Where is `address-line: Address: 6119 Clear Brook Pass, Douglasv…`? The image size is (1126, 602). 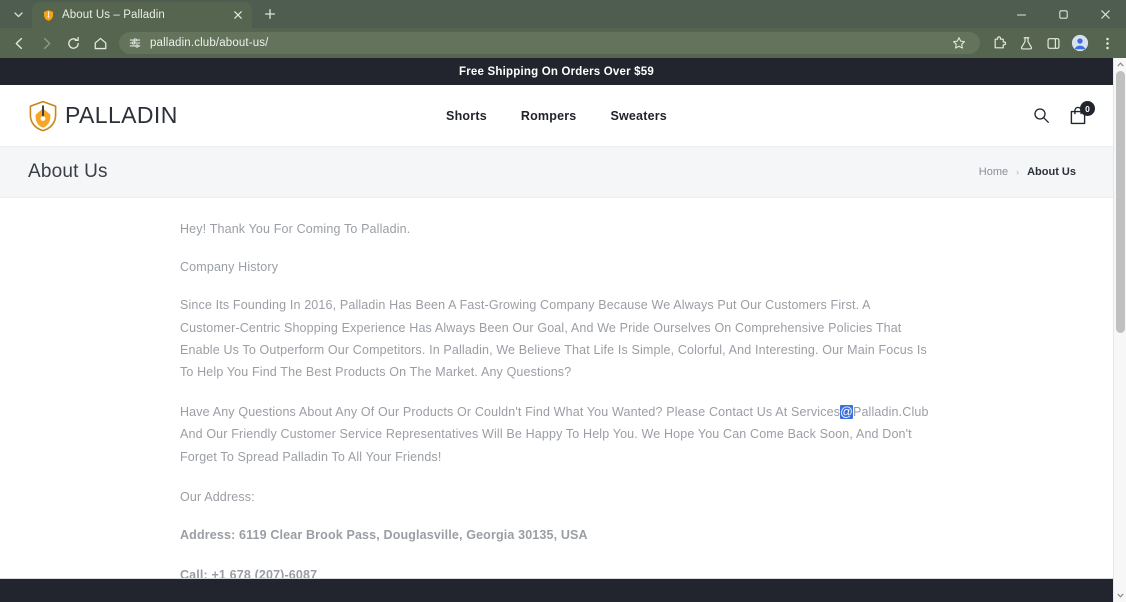
address-line: Address: 6119 Clear Brook Pass, Douglasv… is located at coordinates (384, 535).